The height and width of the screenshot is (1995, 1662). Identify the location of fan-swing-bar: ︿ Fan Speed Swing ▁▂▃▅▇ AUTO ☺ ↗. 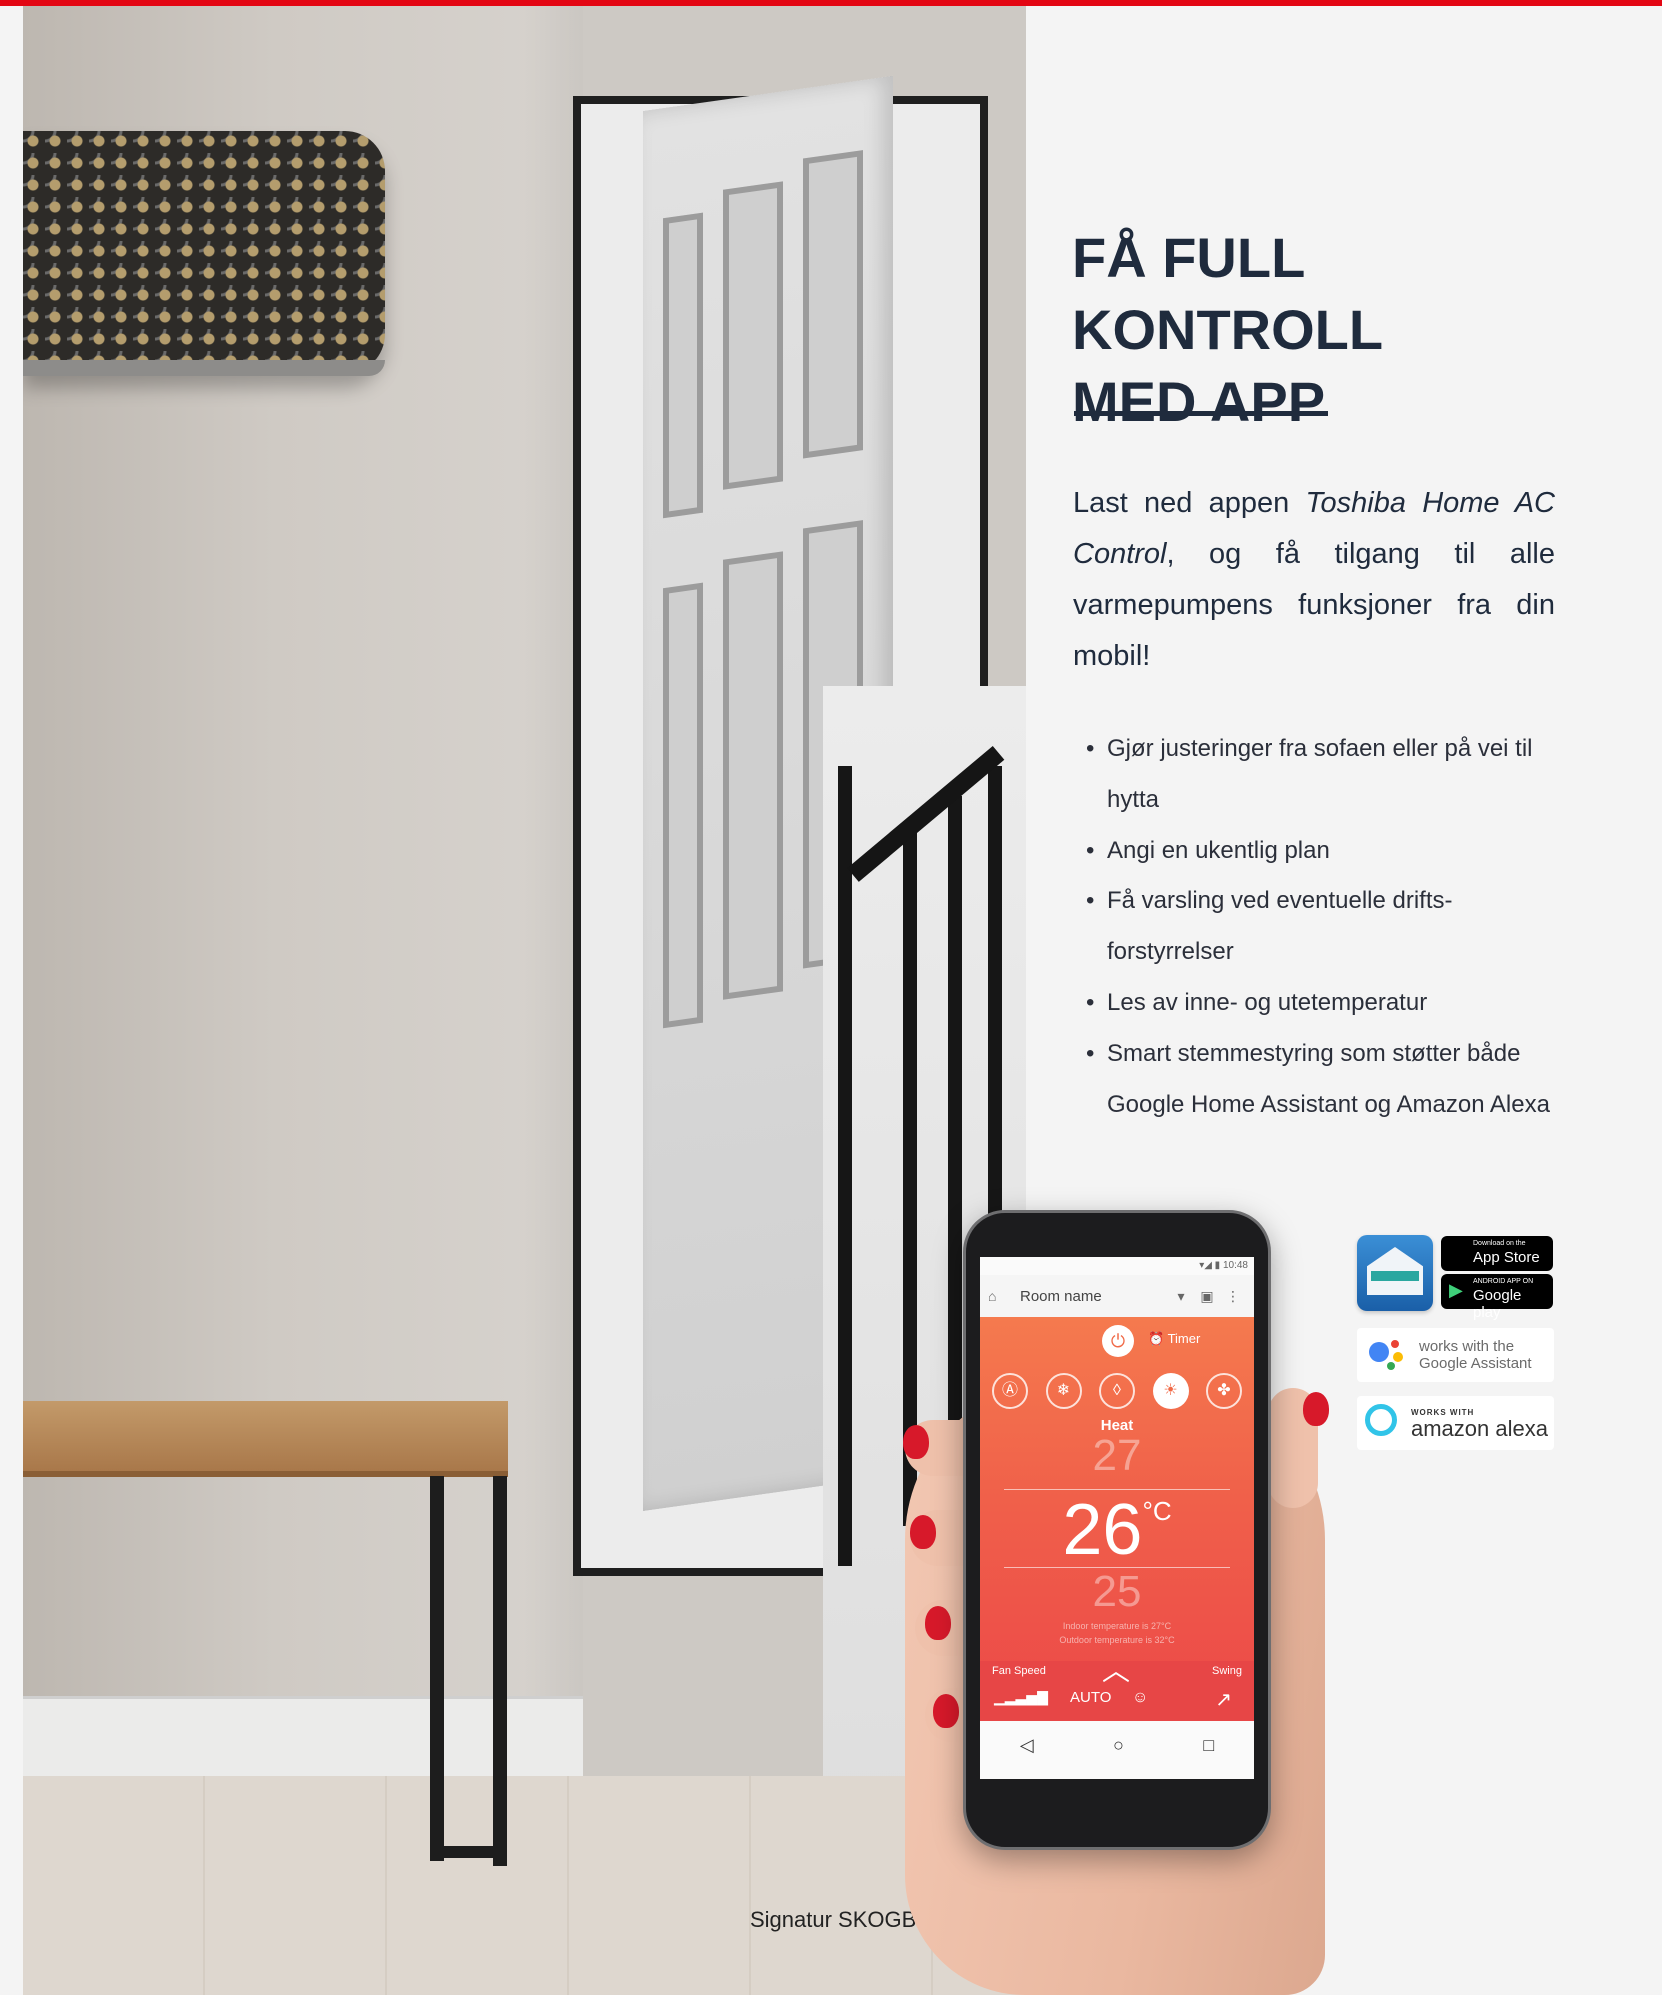
(1117, 1688).